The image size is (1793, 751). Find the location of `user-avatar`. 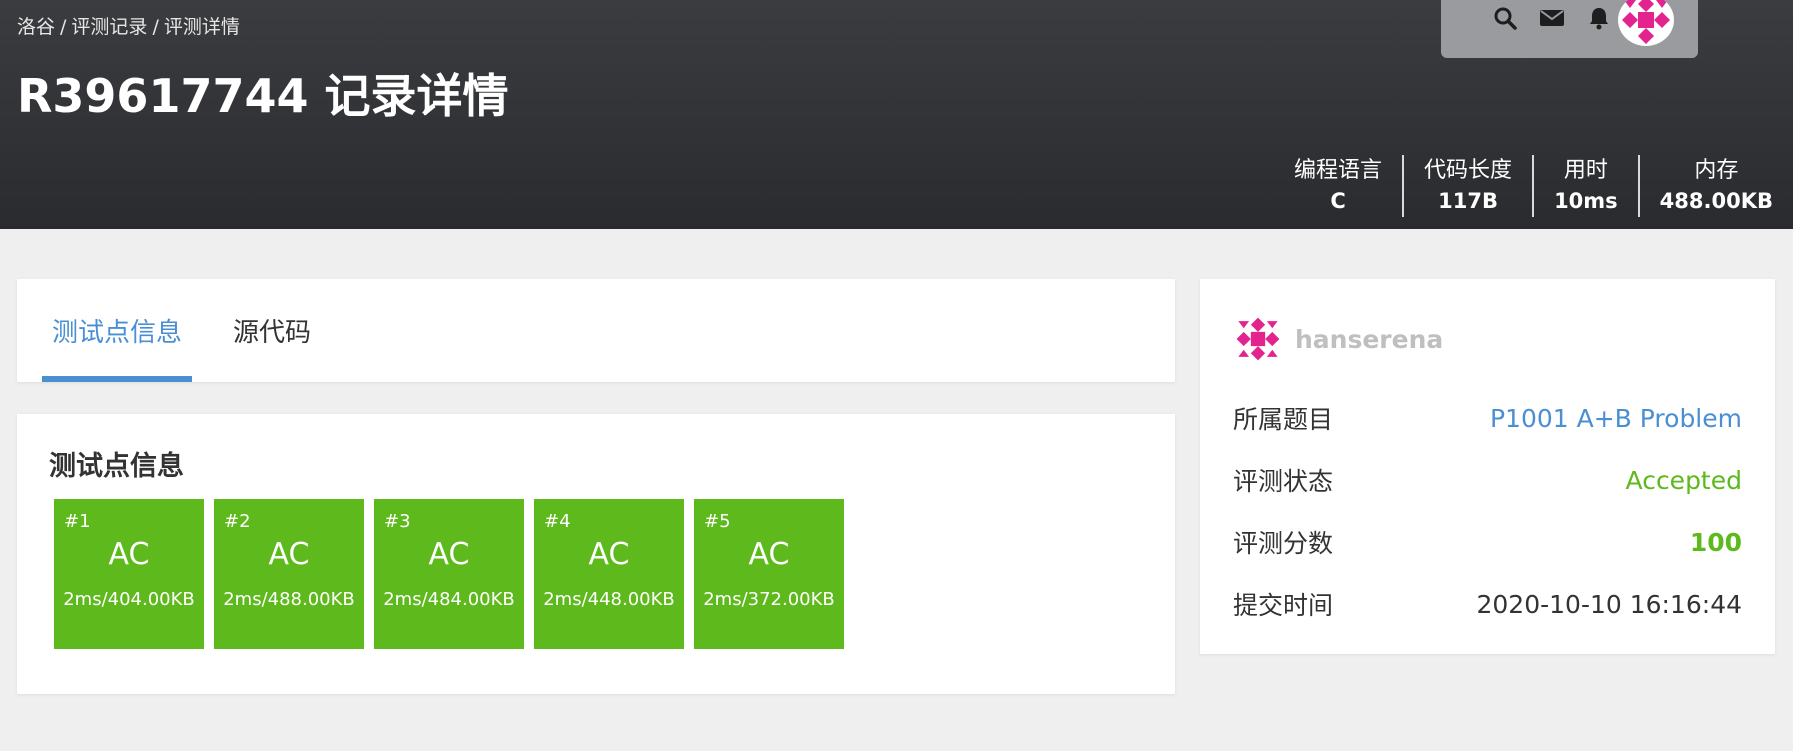

user-avatar is located at coordinates (1258, 339).